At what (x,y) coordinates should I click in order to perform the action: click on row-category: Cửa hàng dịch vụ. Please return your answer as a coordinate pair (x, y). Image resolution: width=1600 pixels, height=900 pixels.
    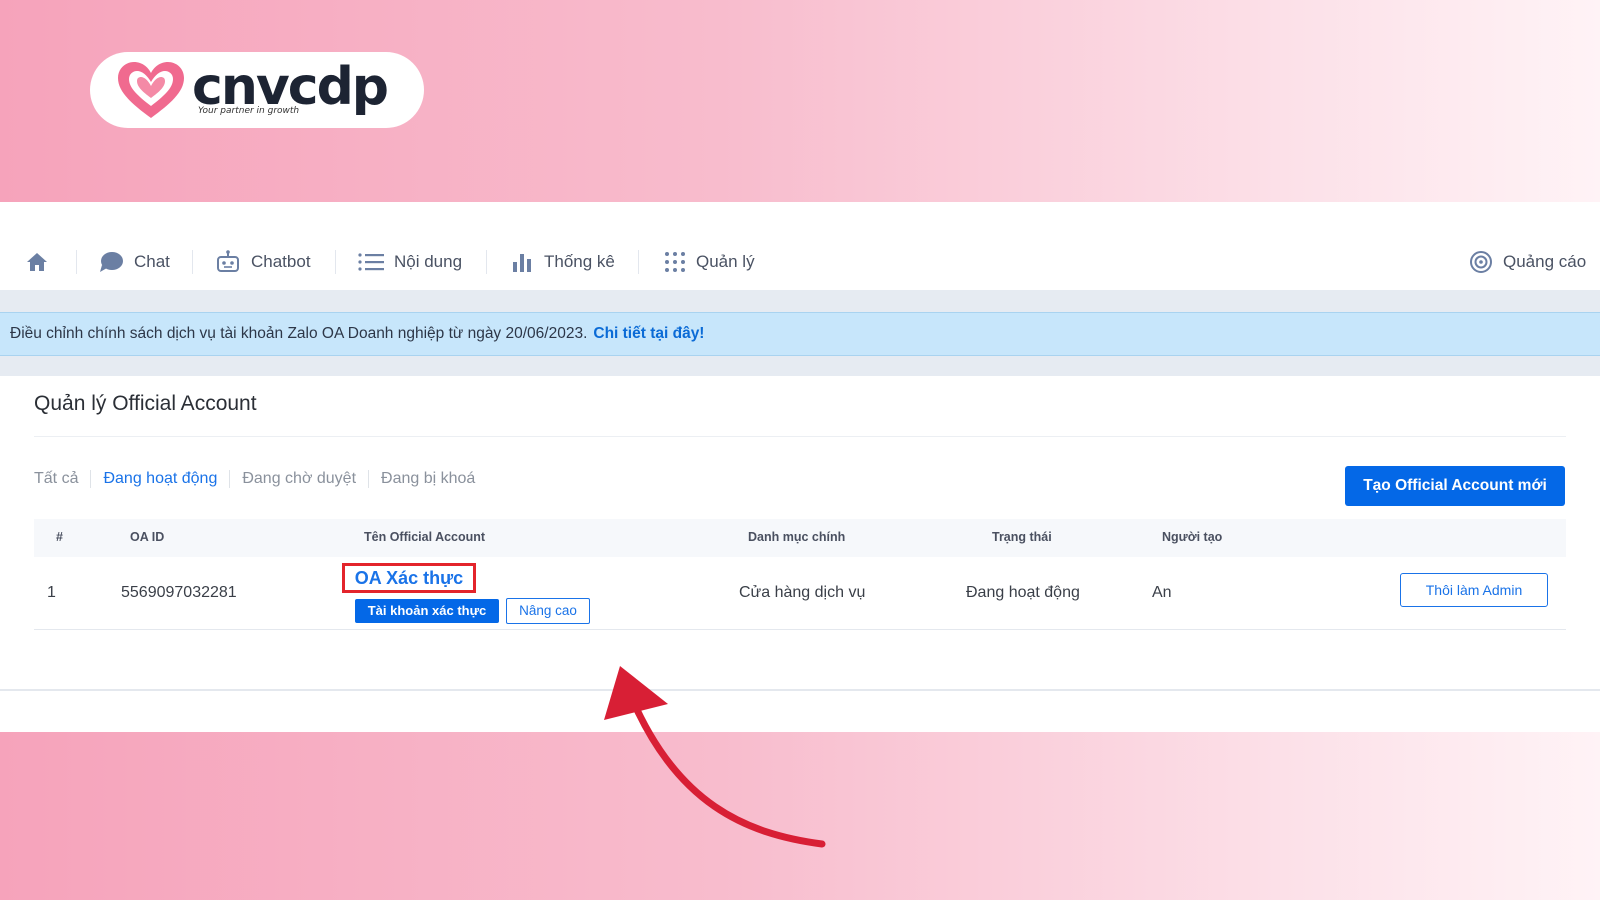
    Looking at the image, I should click on (802, 592).